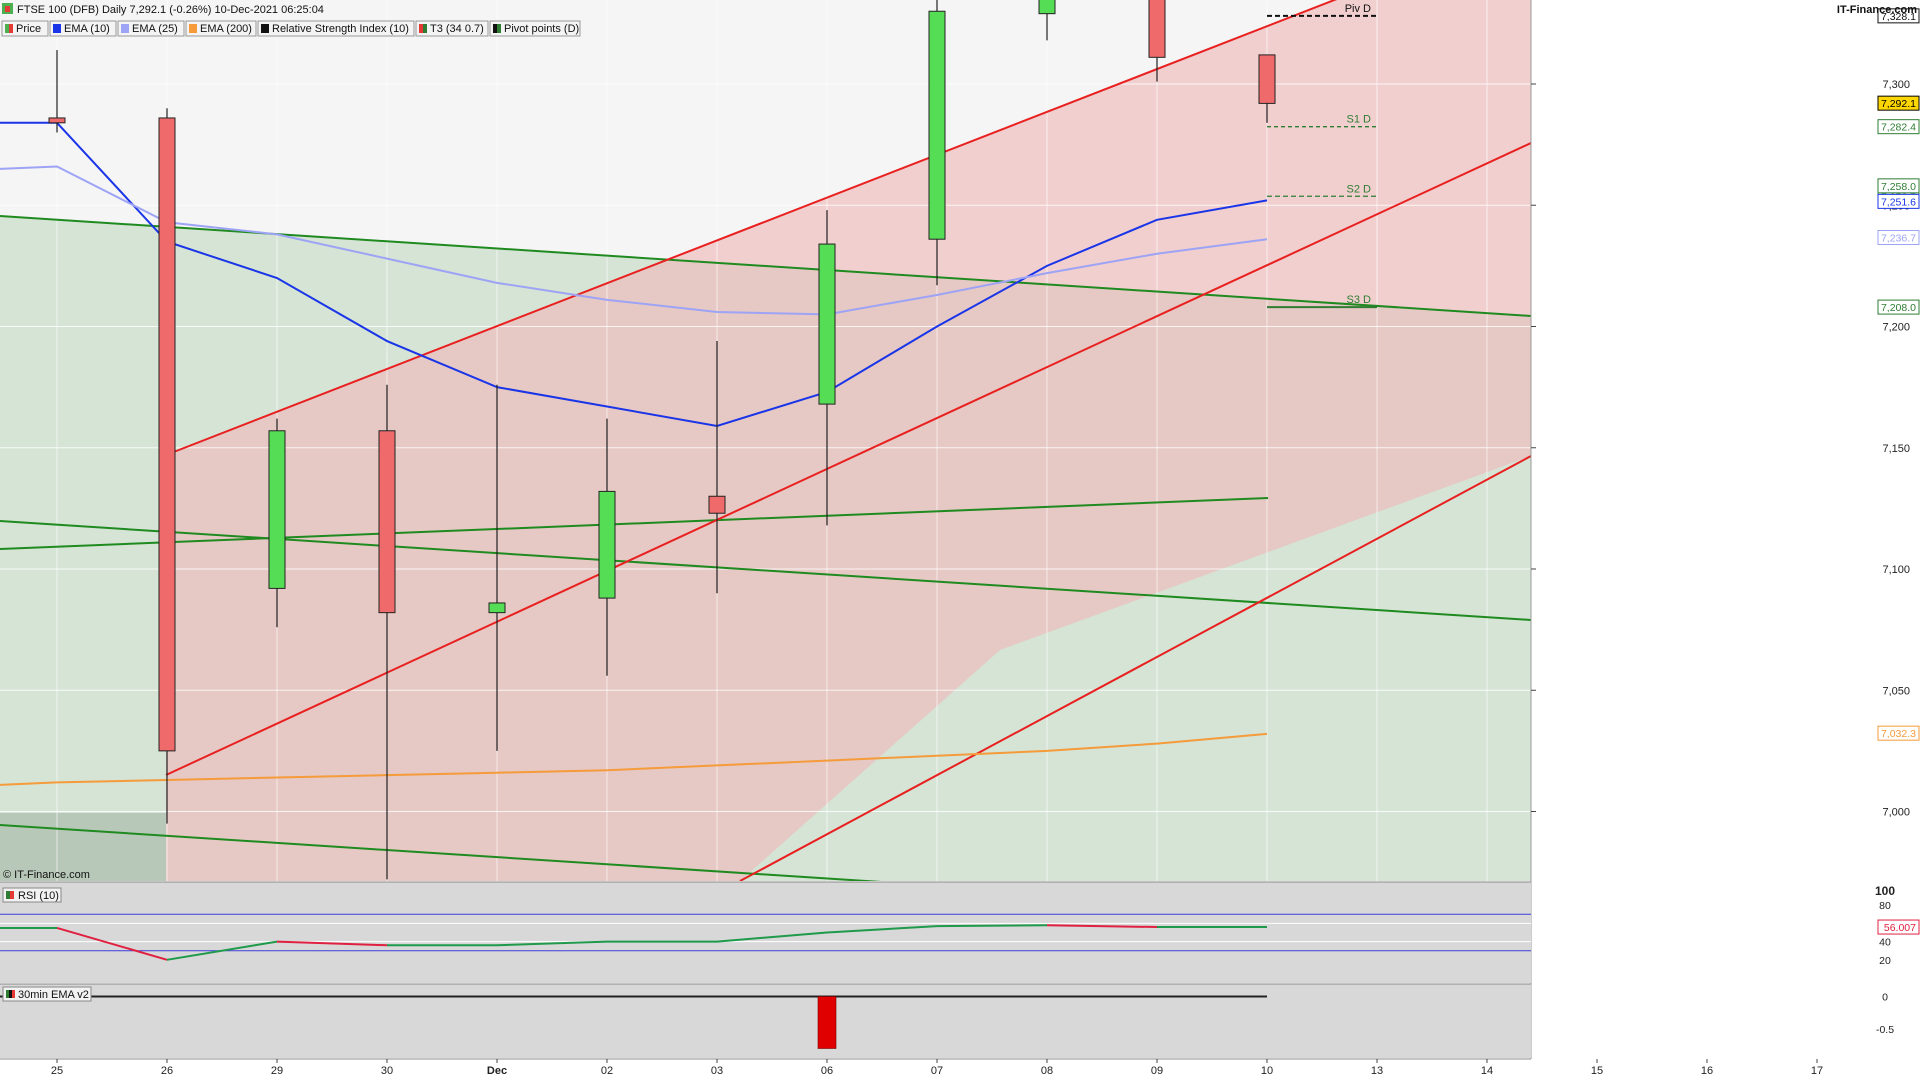  What do you see at coordinates (1885, 943) in the screenshot?
I see `rsi-tick-label: 40` at bounding box center [1885, 943].